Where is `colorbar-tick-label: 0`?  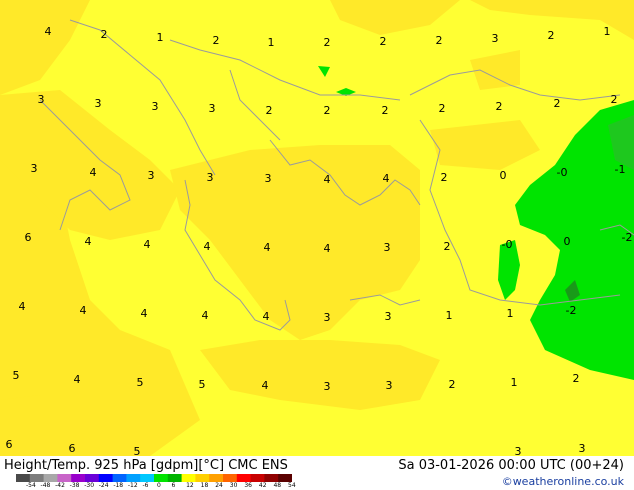 colorbar-tick-label: 0 is located at coordinates (159, 485).